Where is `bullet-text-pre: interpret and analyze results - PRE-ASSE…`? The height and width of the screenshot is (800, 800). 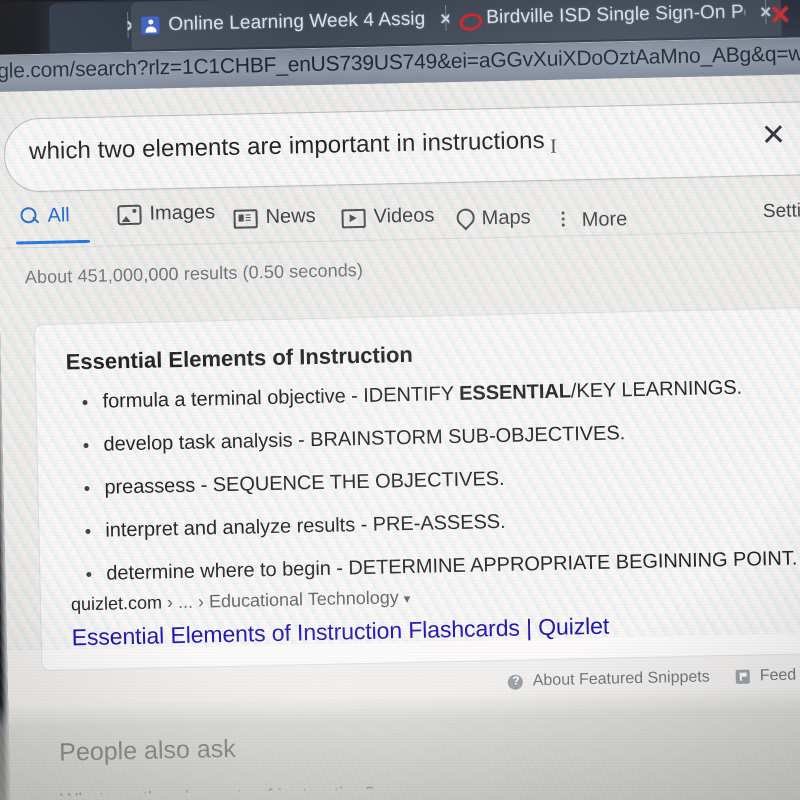 bullet-text-pre: interpret and analyze results - PRE-ASSE… is located at coordinates (305, 526).